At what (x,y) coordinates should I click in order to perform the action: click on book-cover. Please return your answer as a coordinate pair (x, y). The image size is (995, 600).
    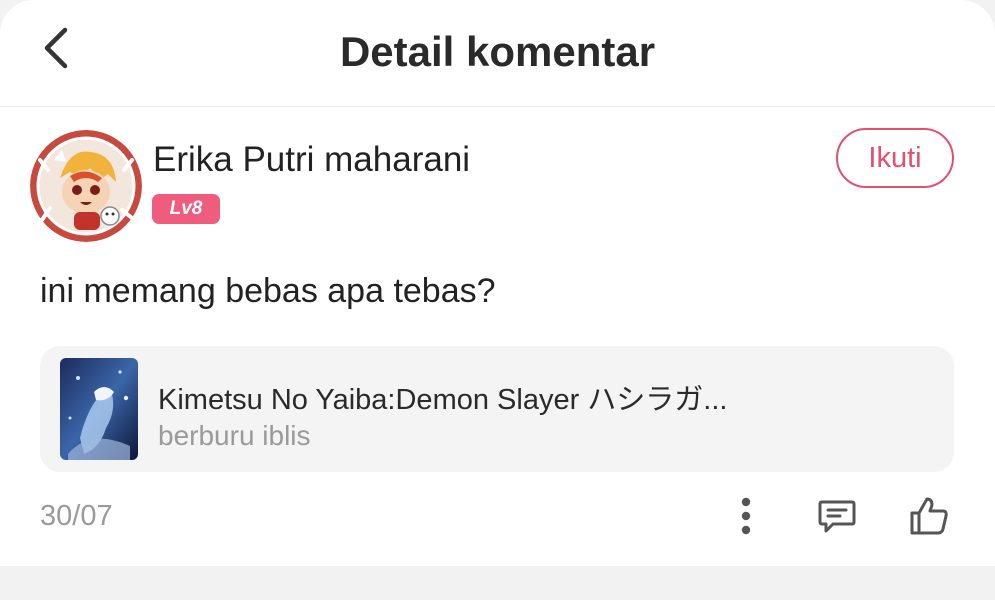
    Looking at the image, I should click on (99, 409).